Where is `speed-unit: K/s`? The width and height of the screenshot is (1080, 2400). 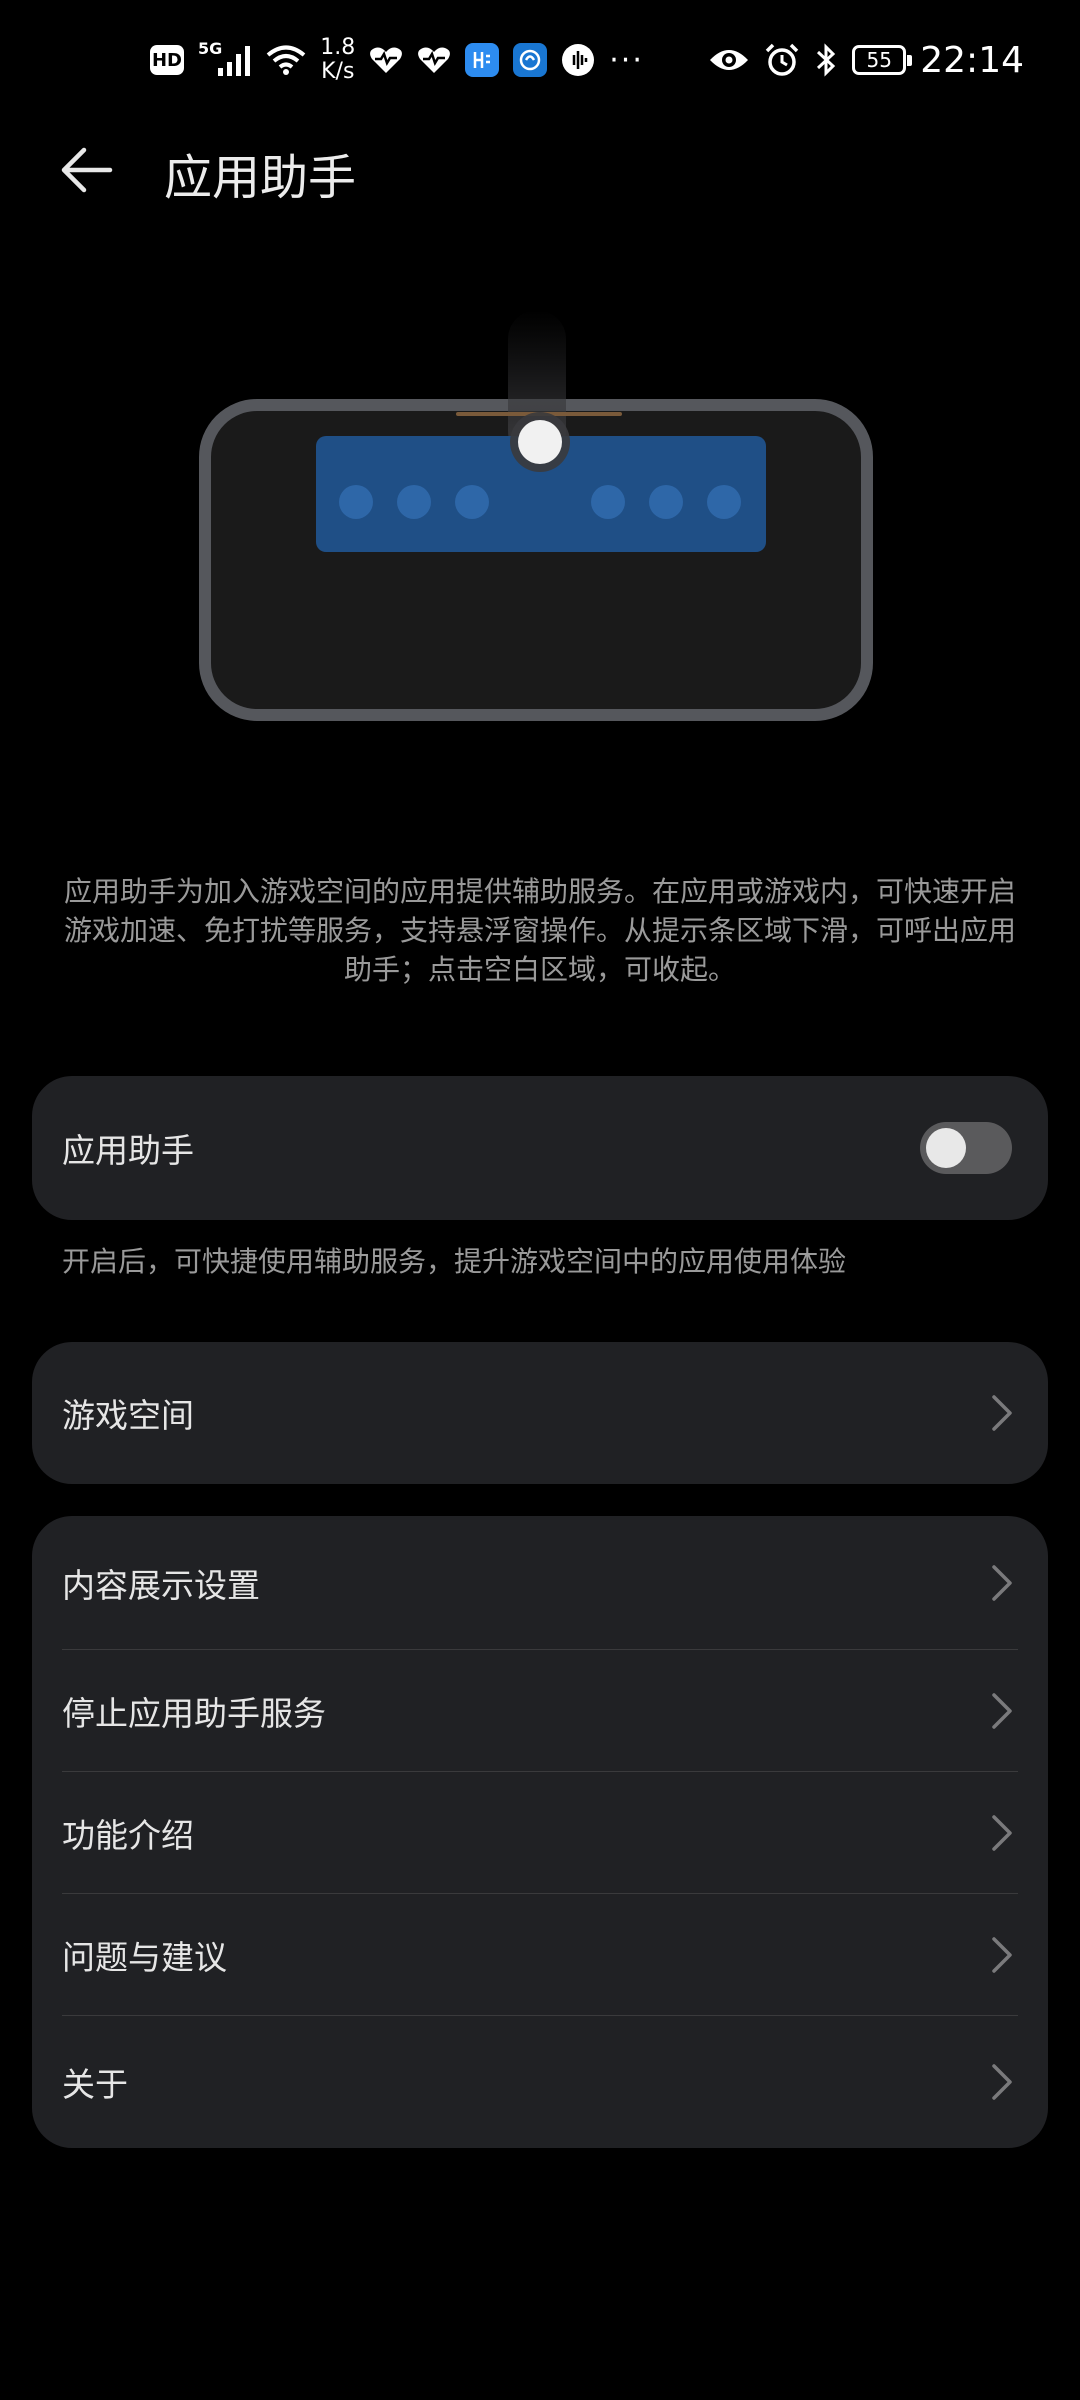
speed-unit: K/s is located at coordinates (338, 71).